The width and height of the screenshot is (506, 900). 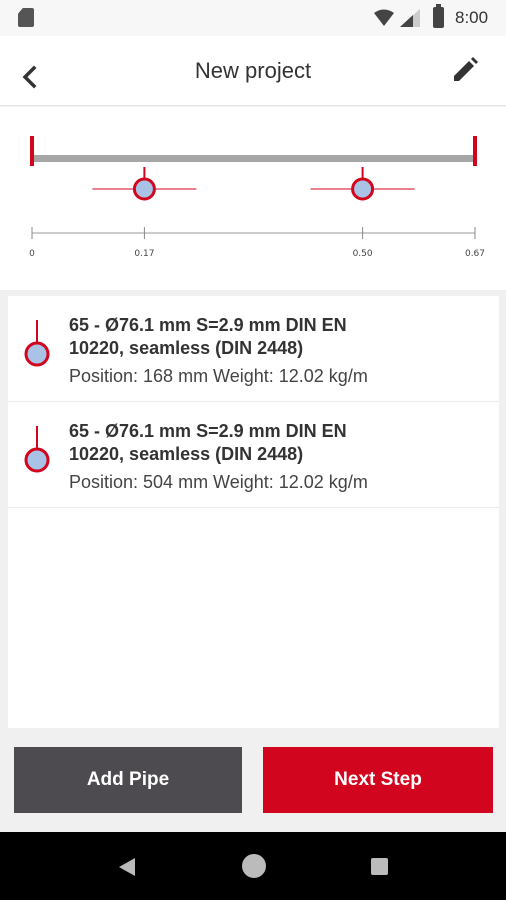 I want to click on support-left, so click(x=32, y=151).